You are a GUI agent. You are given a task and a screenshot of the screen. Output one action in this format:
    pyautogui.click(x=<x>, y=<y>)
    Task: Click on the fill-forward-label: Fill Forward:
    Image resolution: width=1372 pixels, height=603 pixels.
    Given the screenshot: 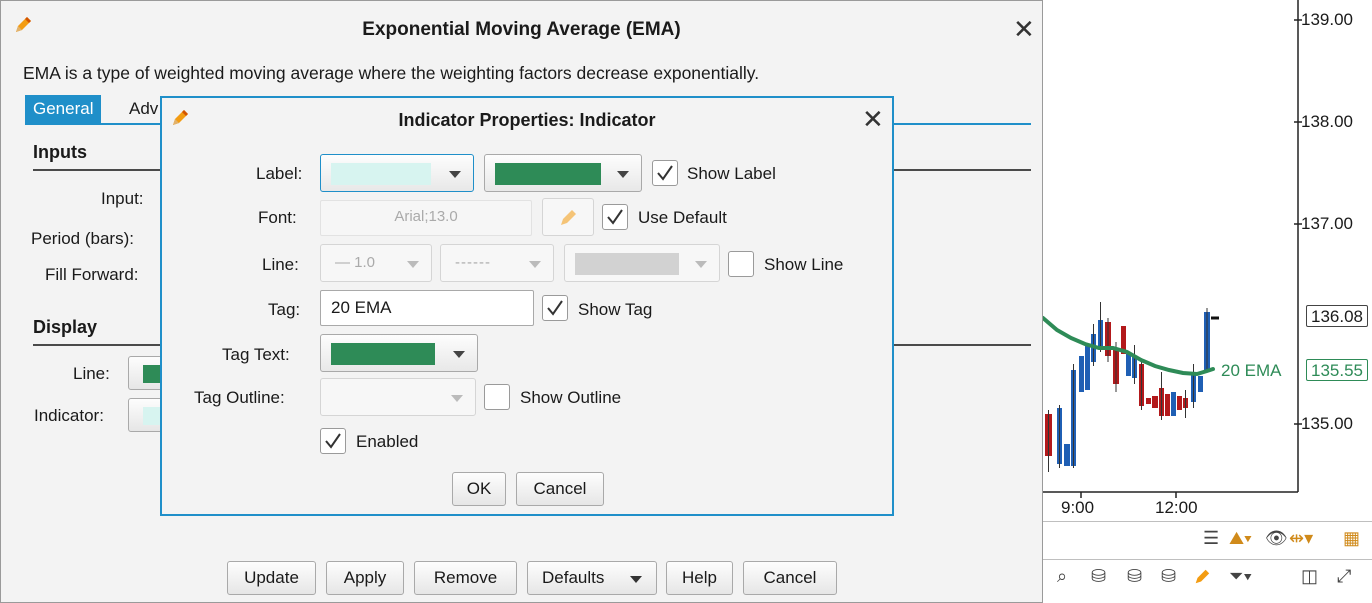 What is the action you would take?
    pyautogui.click(x=92, y=274)
    